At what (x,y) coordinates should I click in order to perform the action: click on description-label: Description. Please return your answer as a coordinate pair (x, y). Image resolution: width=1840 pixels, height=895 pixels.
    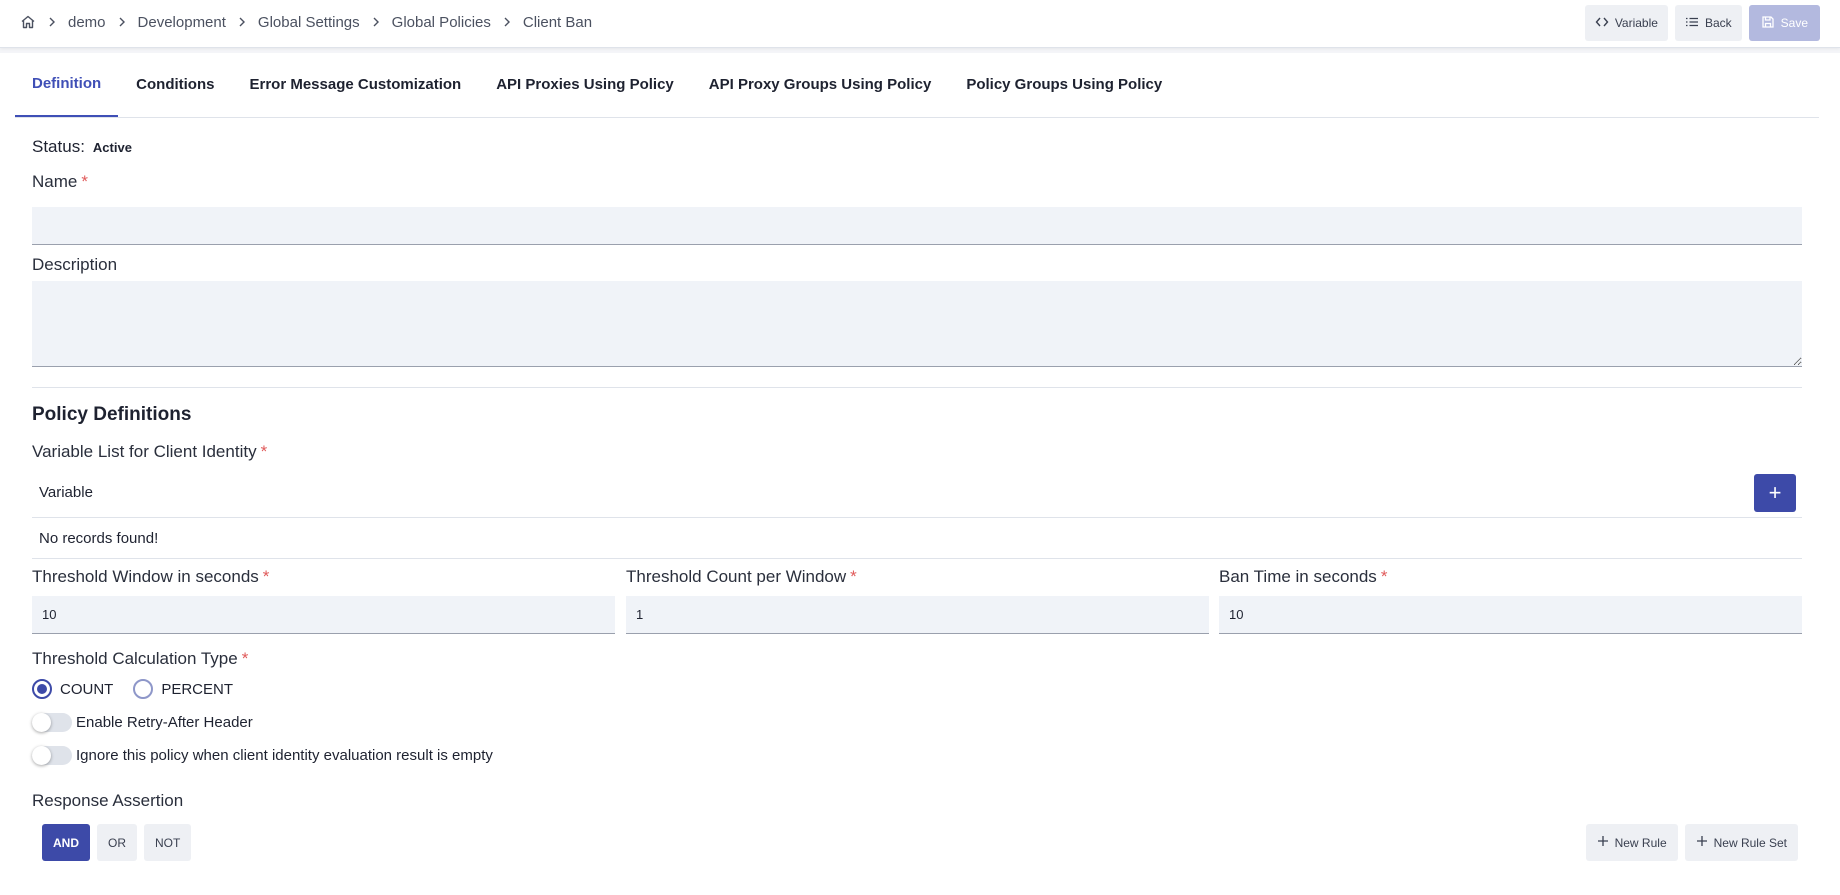
    Looking at the image, I should click on (75, 264).